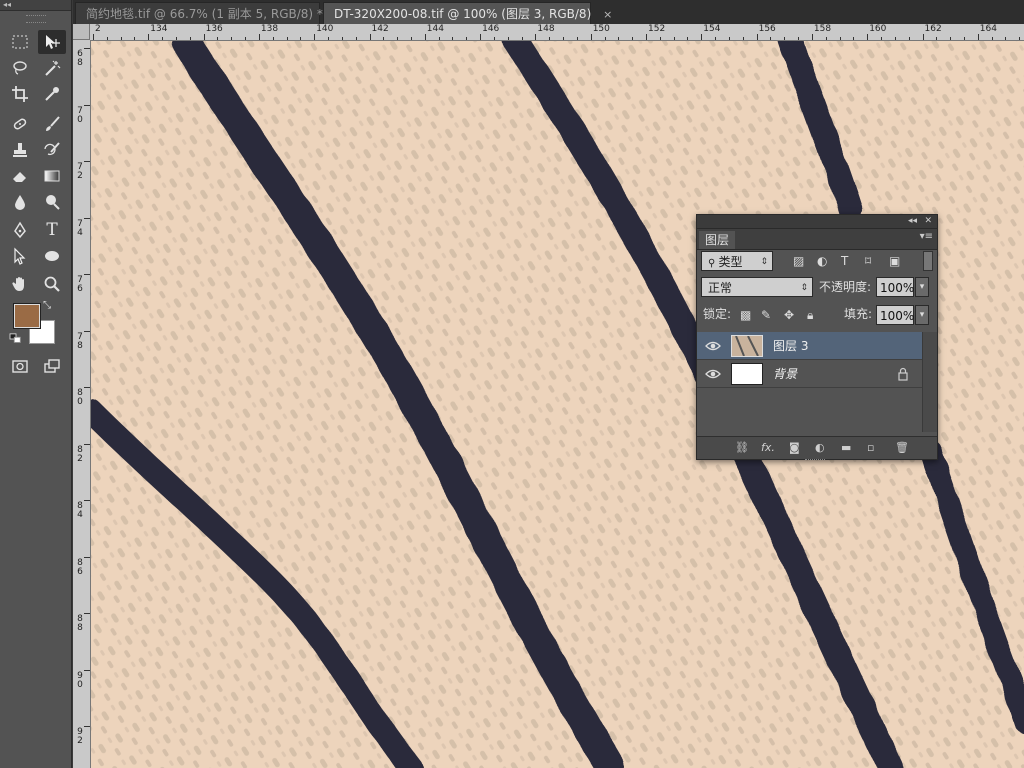 This screenshot has width=1024, height=768. I want to click on default-colors-icon, so click(16, 339).